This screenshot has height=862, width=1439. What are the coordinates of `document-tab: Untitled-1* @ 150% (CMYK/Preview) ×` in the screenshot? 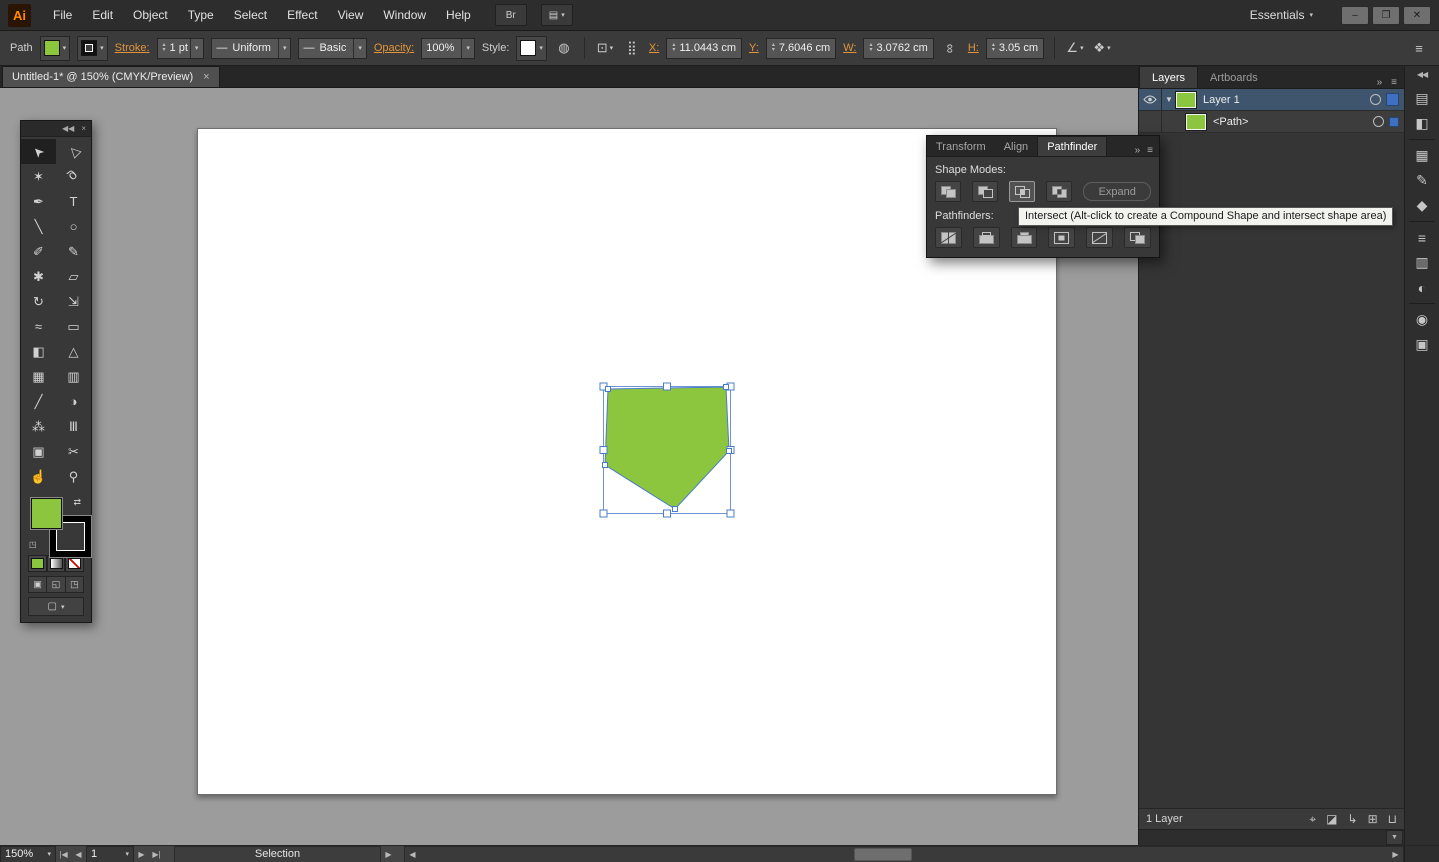 It's located at (111, 76).